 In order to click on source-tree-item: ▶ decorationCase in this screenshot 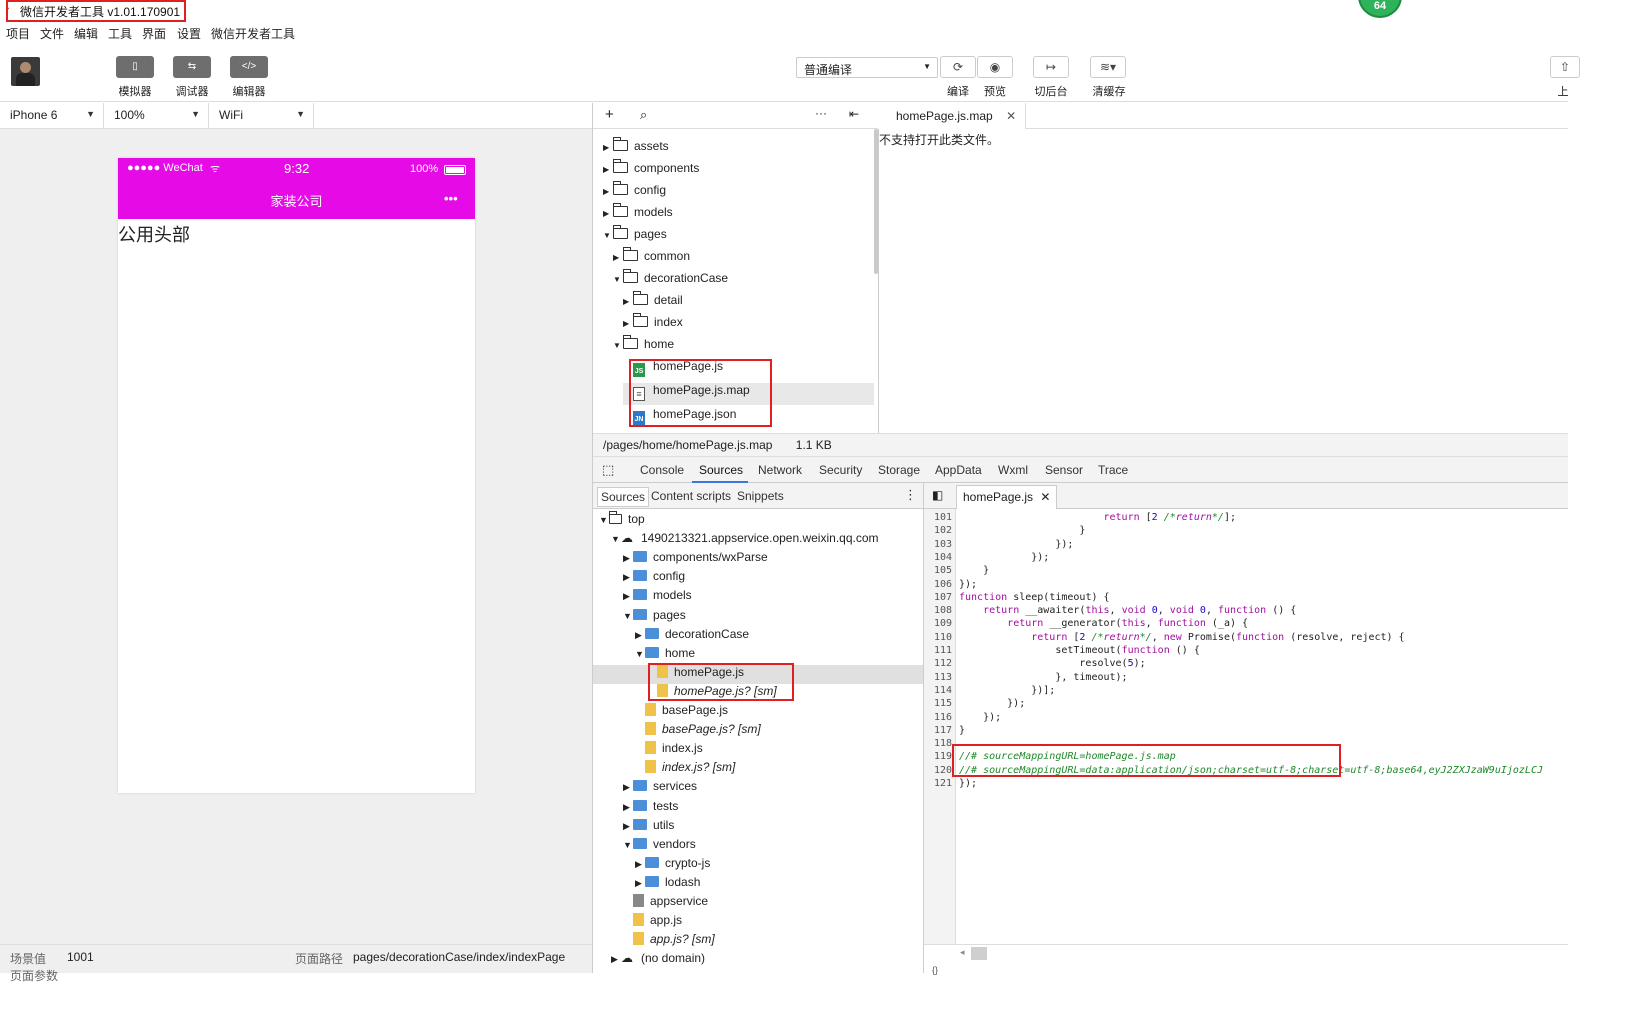, I will do `click(671, 636)`.